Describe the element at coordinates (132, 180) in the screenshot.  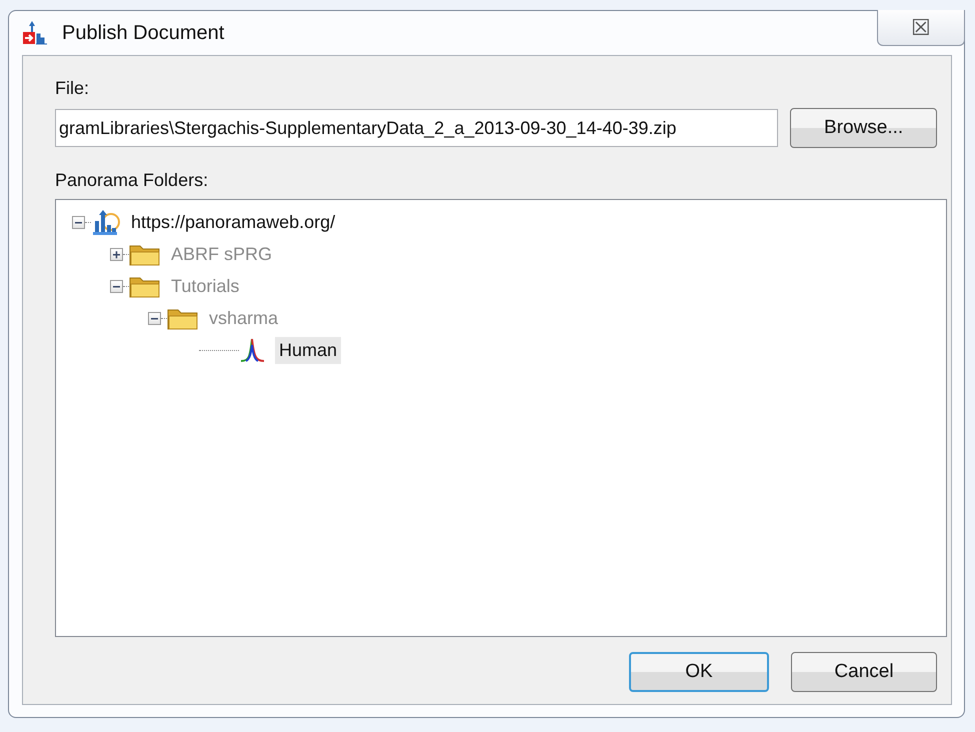
I see `field-label: Panorama Folders:` at that location.